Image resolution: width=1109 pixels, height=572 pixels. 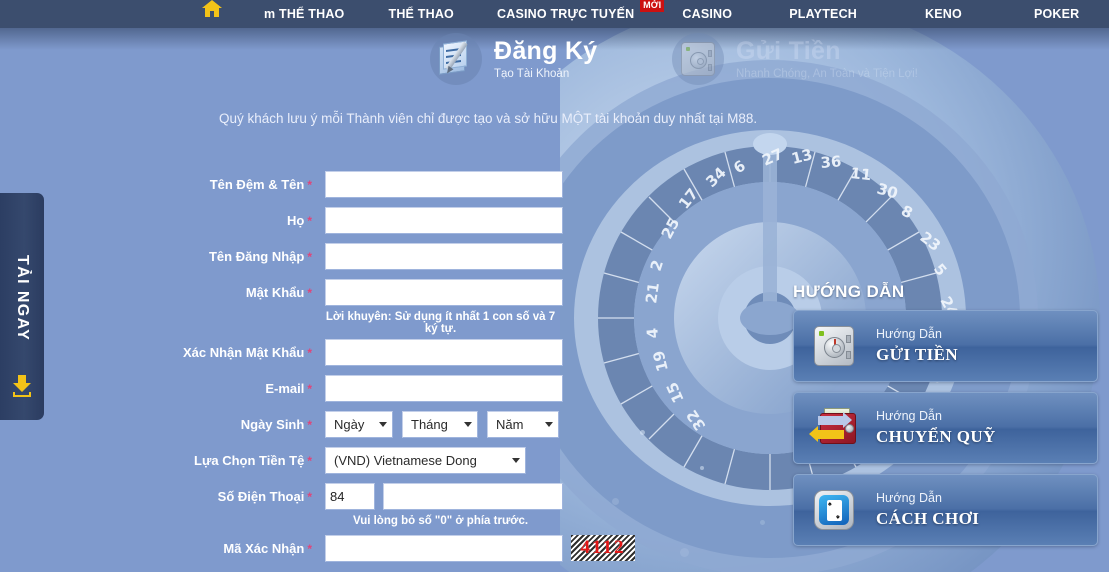 I want to click on label-text: E-mail, so click(x=285, y=388).